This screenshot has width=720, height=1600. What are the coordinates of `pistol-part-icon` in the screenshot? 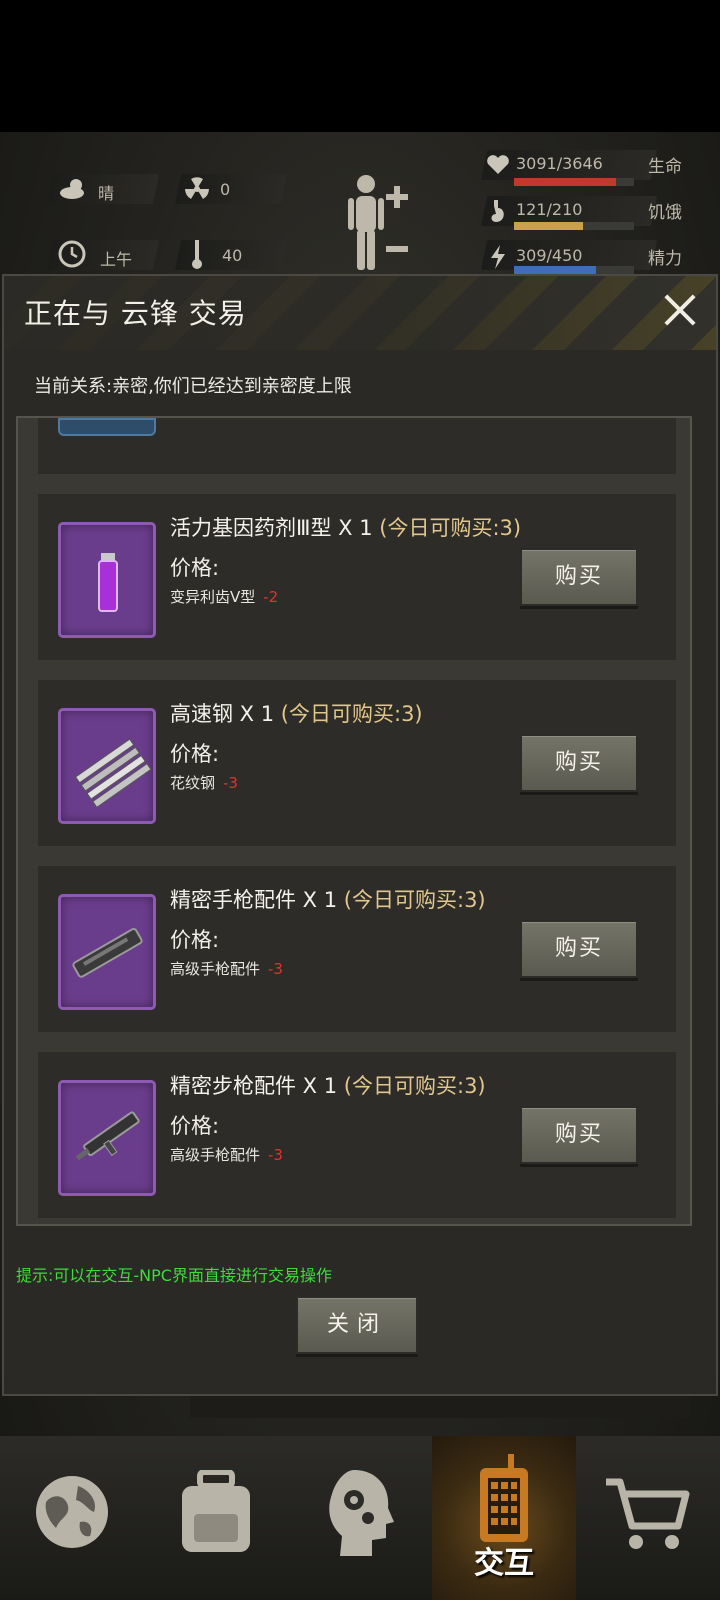 It's located at (107, 953).